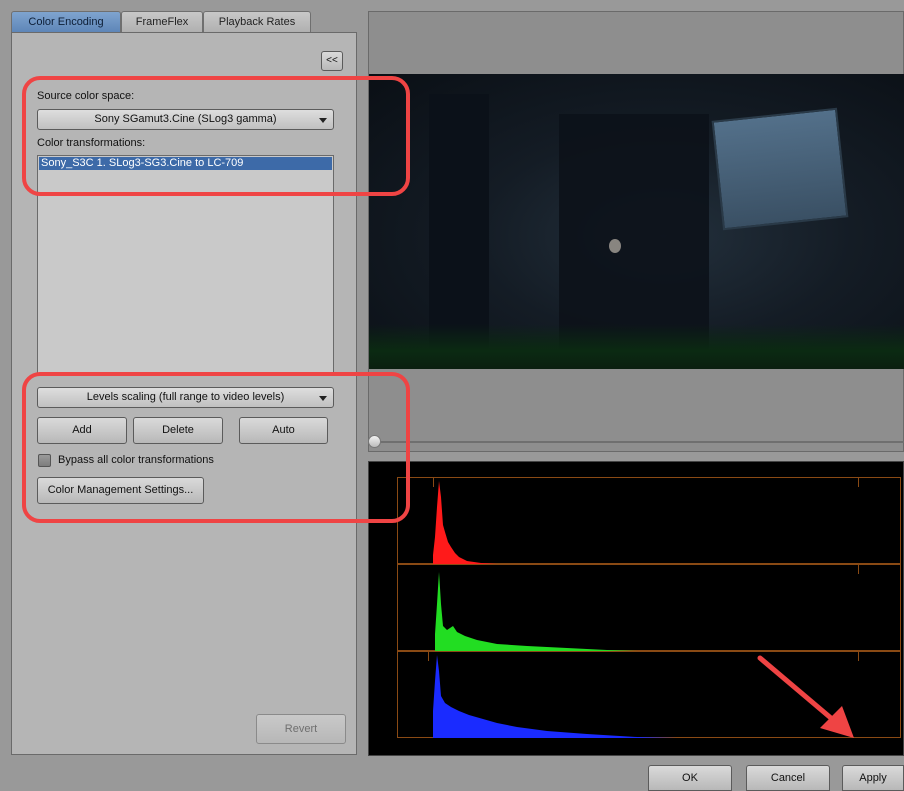  Describe the element at coordinates (536, 611) in the screenshot. I see `green-histogram` at that location.